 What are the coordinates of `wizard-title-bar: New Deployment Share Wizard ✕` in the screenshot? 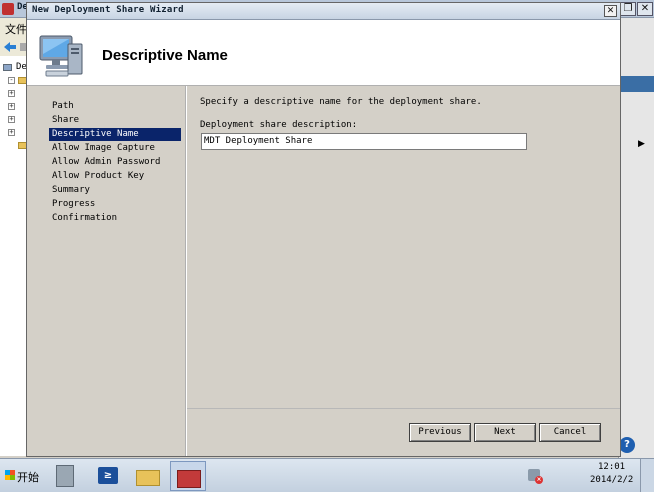 It's located at (323, 11).